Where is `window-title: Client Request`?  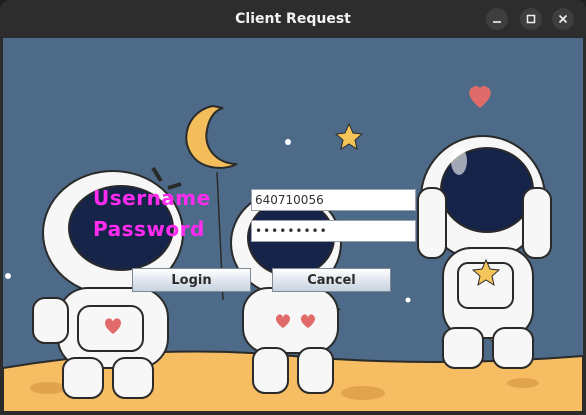
window-title: Client Request is located at coordinates (293, 18).